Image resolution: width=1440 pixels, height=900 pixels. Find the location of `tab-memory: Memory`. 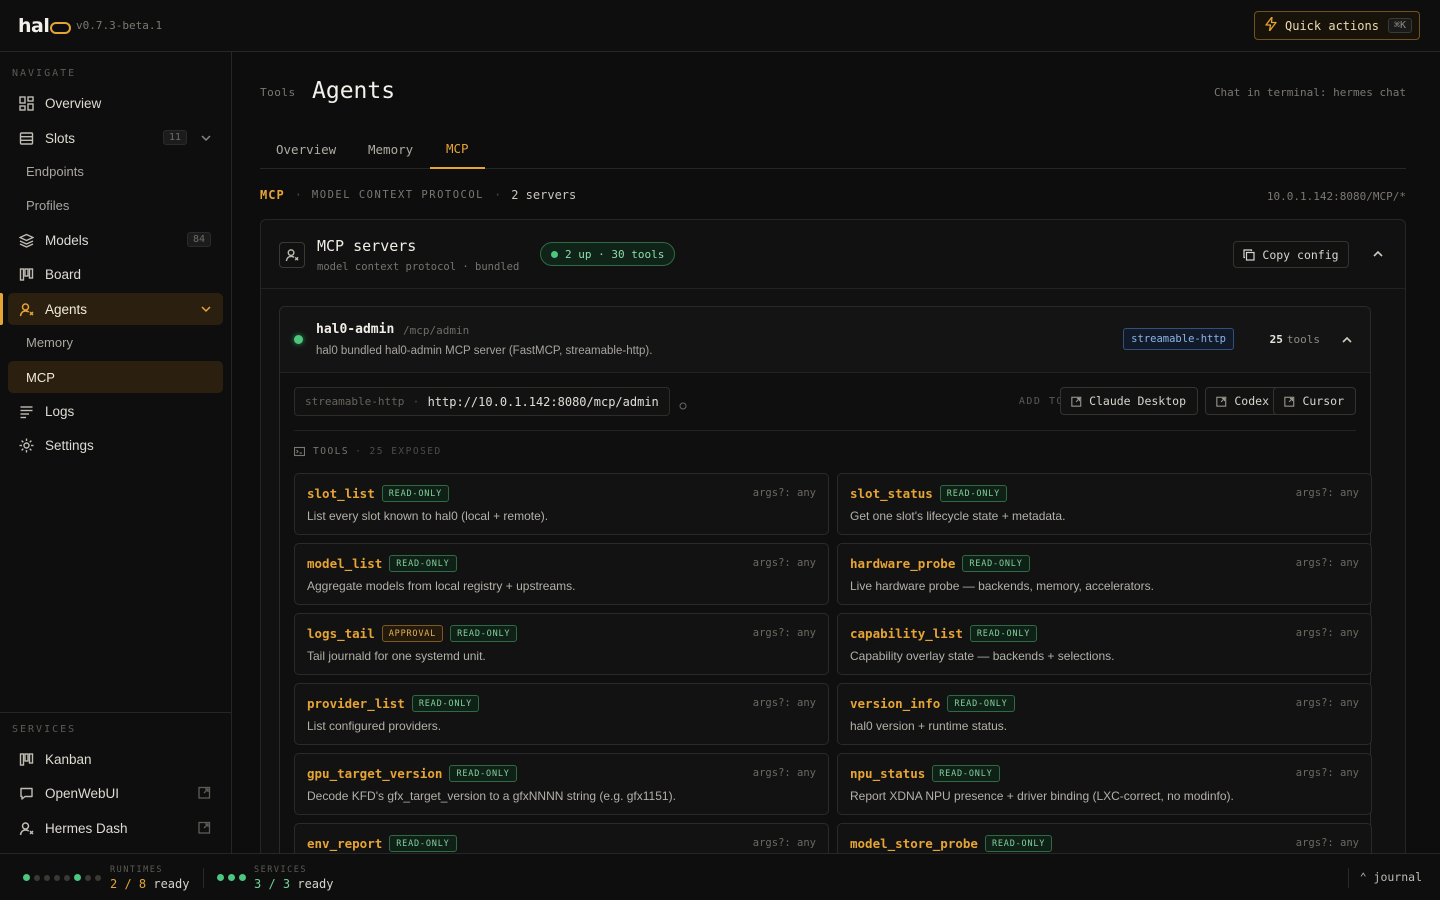

tab-memory: Memory is located at coordinates (390, 149).